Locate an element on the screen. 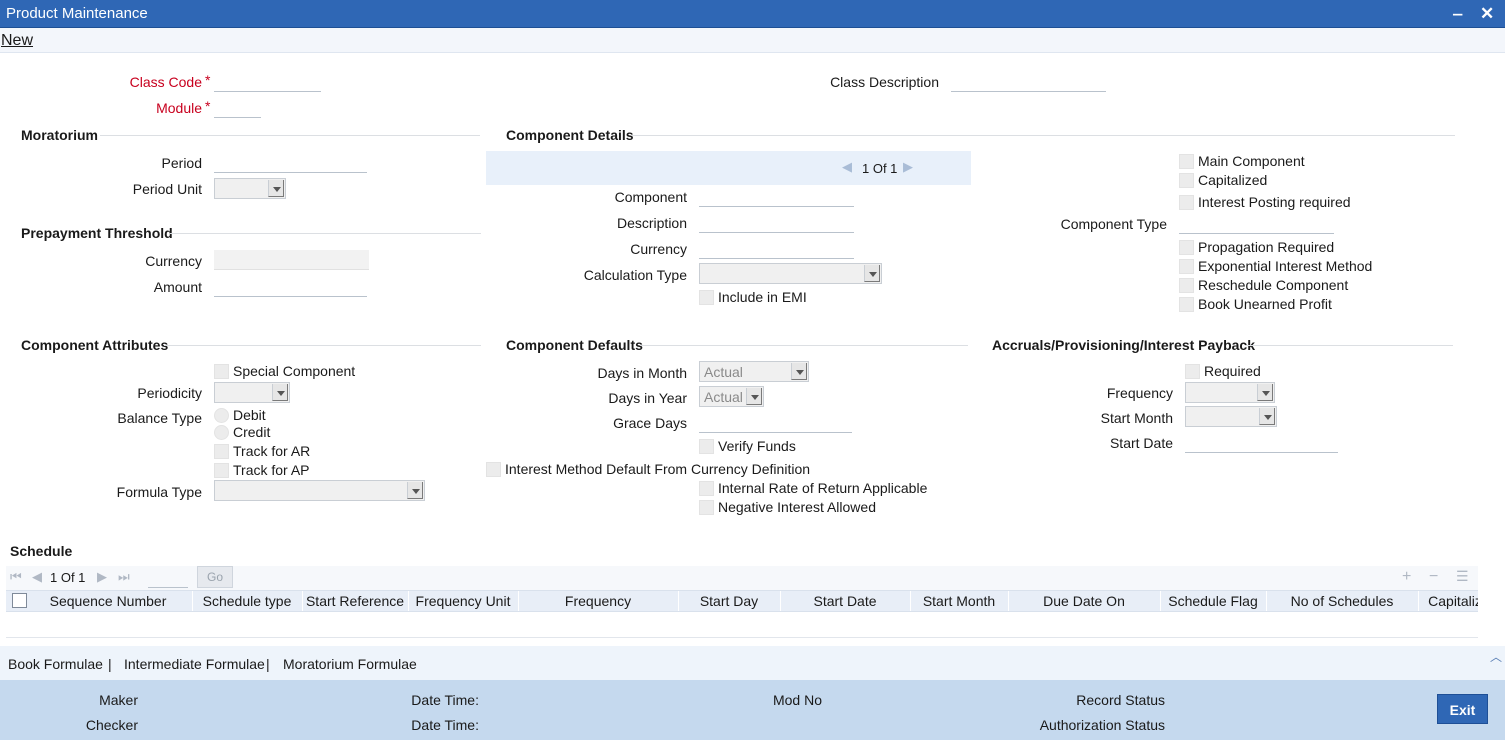 This screenshot has height=740, width=1505. days-in-year-select: Actual is located at coordinates (731, 396).